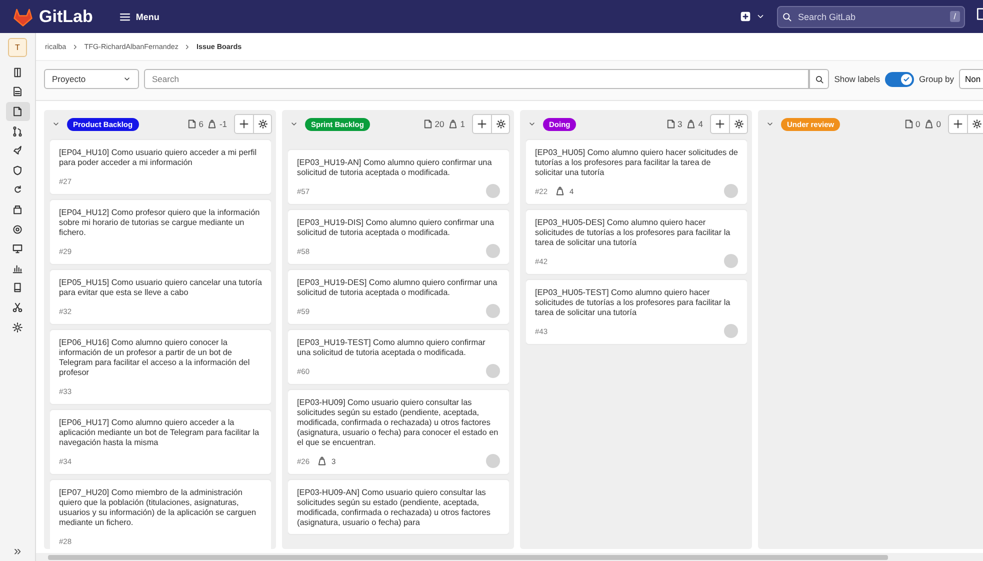  Describe the element at coordinates (17, 72) in the screenshot. I see `project-icon` at that location.